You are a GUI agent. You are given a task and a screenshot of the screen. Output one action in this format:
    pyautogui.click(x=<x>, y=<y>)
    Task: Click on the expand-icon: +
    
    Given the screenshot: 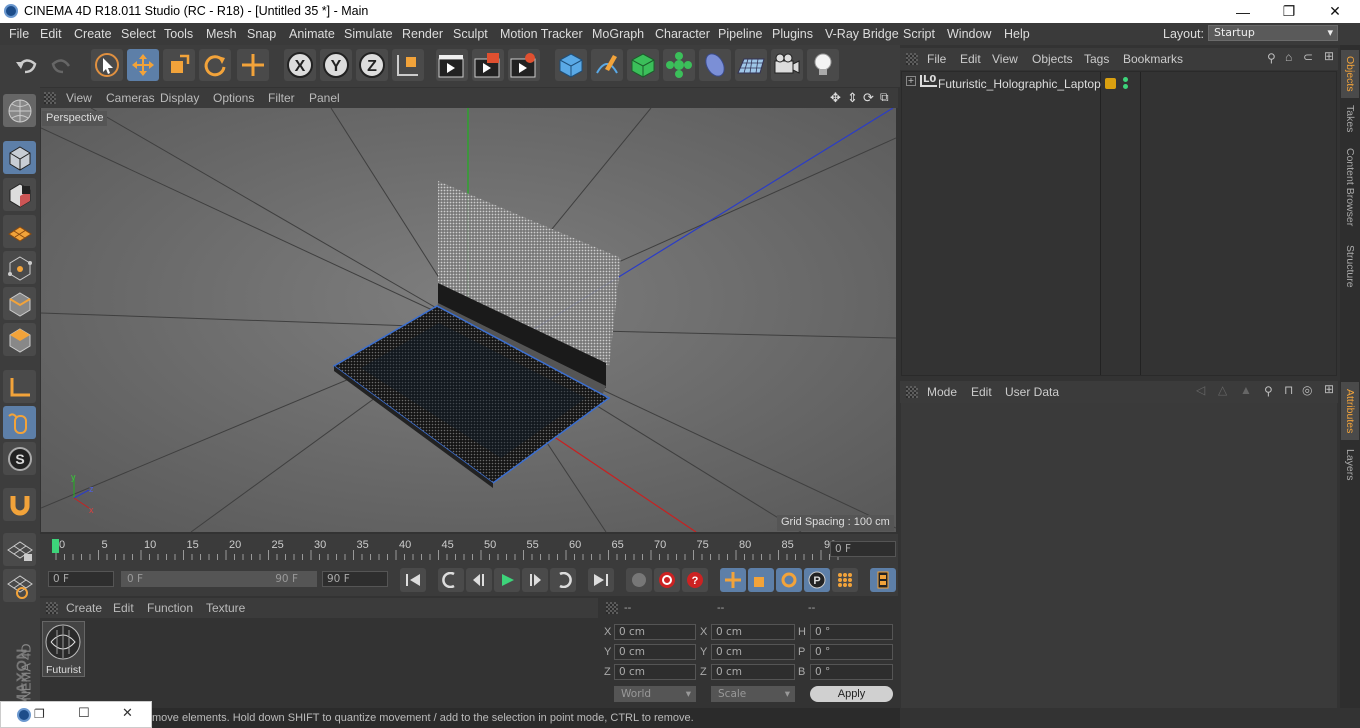 What is the action you would take?
    pyautogui.click(x=911, y=81)
    